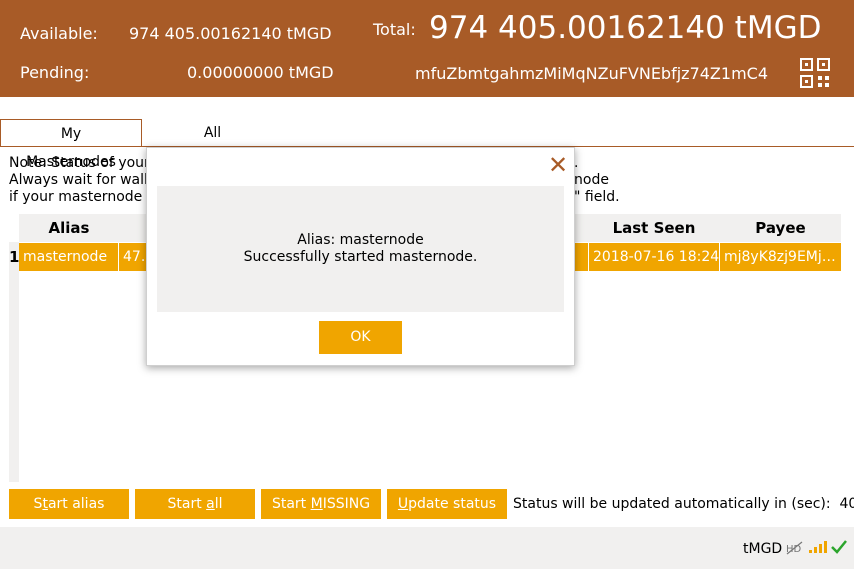  Describe the element at coordinates (55, 72) in the screenshot. I see `pending-label: Pending:` at that location.